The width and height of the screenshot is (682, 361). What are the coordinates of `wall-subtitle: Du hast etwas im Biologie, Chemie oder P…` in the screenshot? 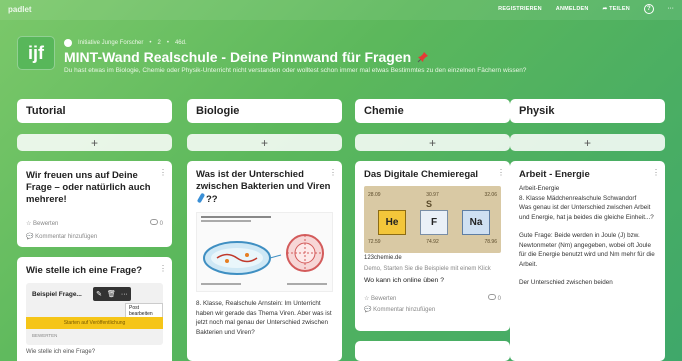 It's located at (295, 70).